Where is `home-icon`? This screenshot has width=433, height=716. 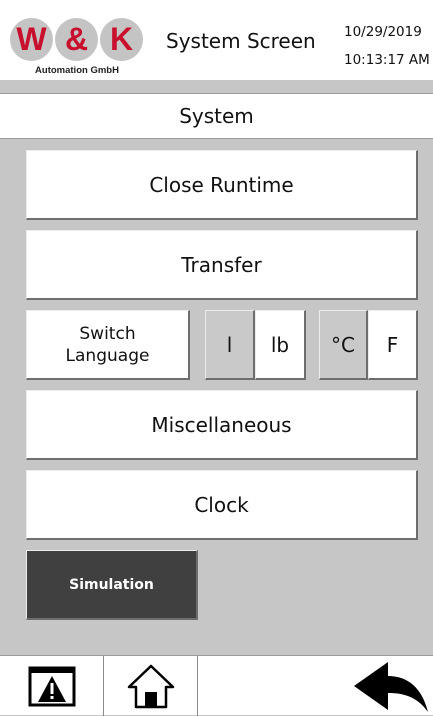 home-icon is located at coordinates (150, 686).